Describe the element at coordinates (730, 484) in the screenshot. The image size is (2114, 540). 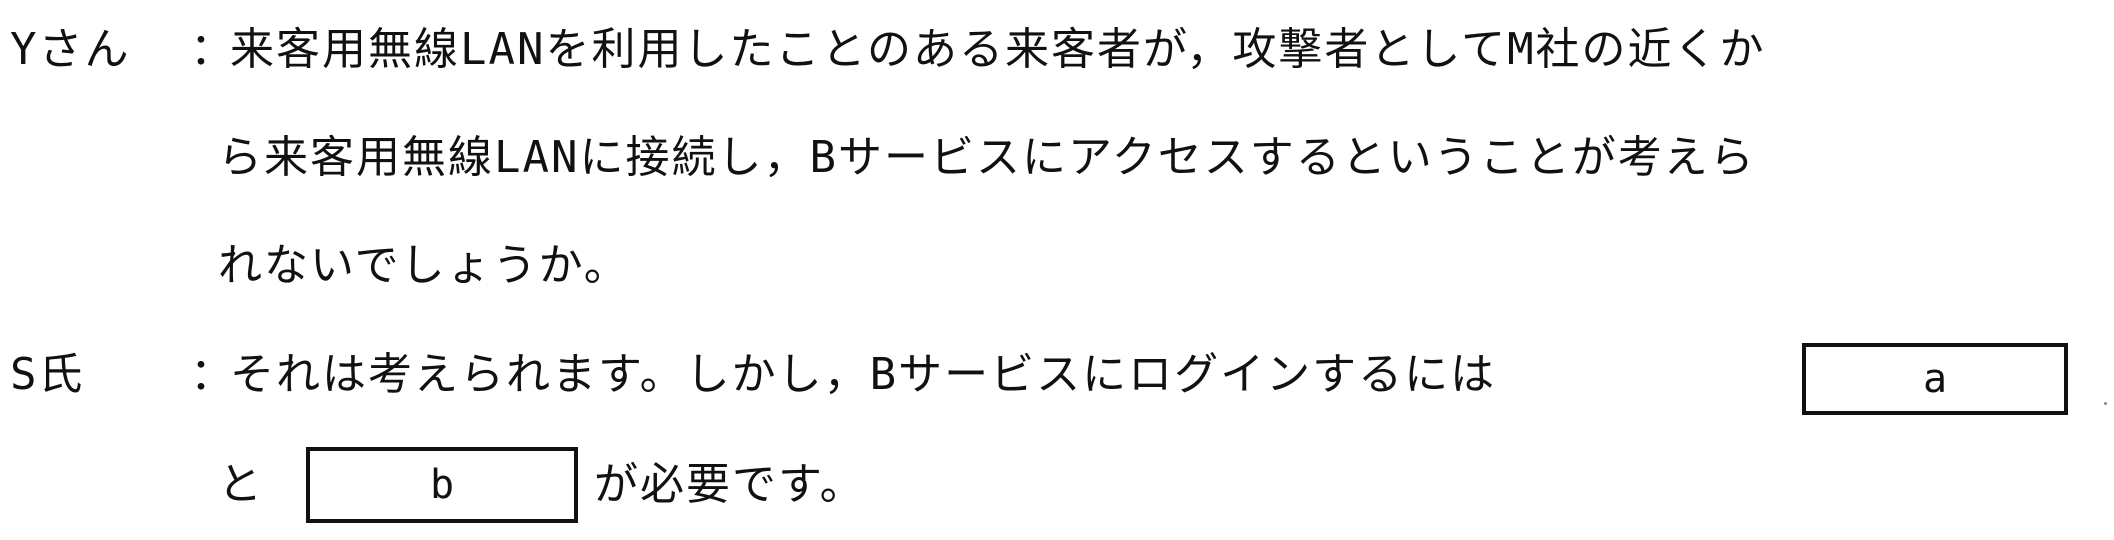
I see `s-line-2-tail: が必要です。` at that location.